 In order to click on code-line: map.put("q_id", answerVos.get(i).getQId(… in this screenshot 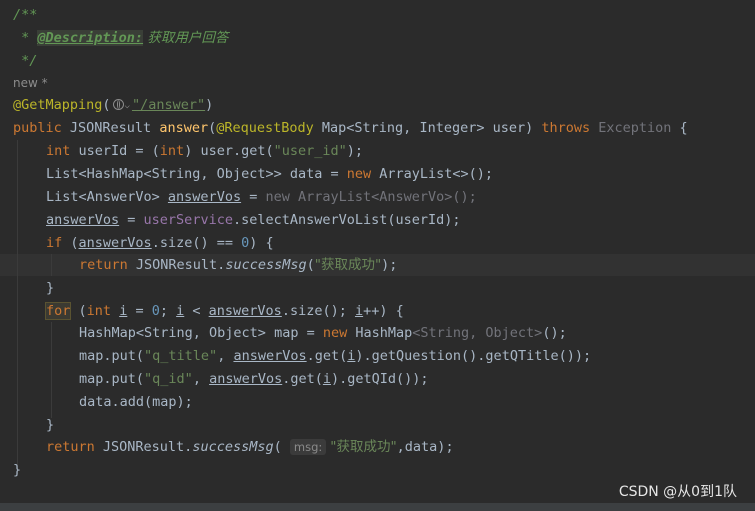, I will do `click(254, 379)`.